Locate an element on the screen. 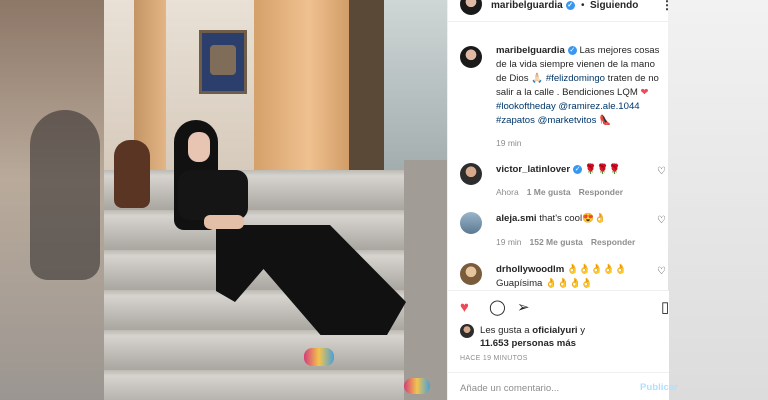  liked-count: 11.653 personas más is located at coordinates (528, 343).